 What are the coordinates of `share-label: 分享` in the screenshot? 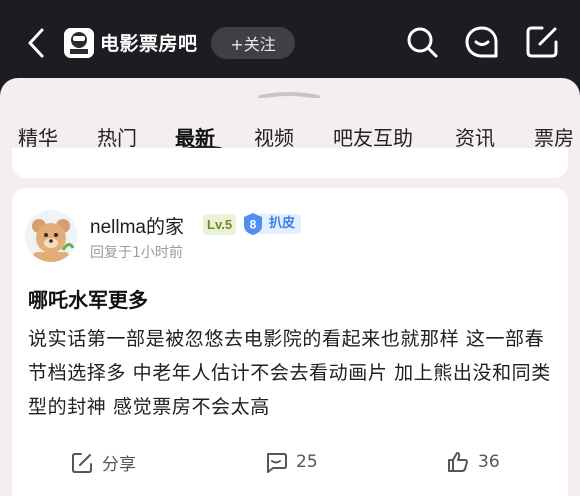 It's located at (119, 465).